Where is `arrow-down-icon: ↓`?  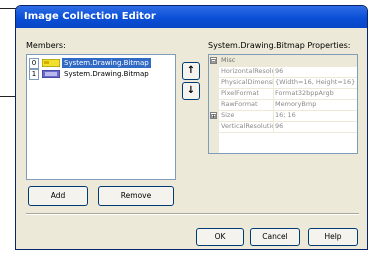
arrow-down-icon: ↓ is located at coordinates (191, 90).